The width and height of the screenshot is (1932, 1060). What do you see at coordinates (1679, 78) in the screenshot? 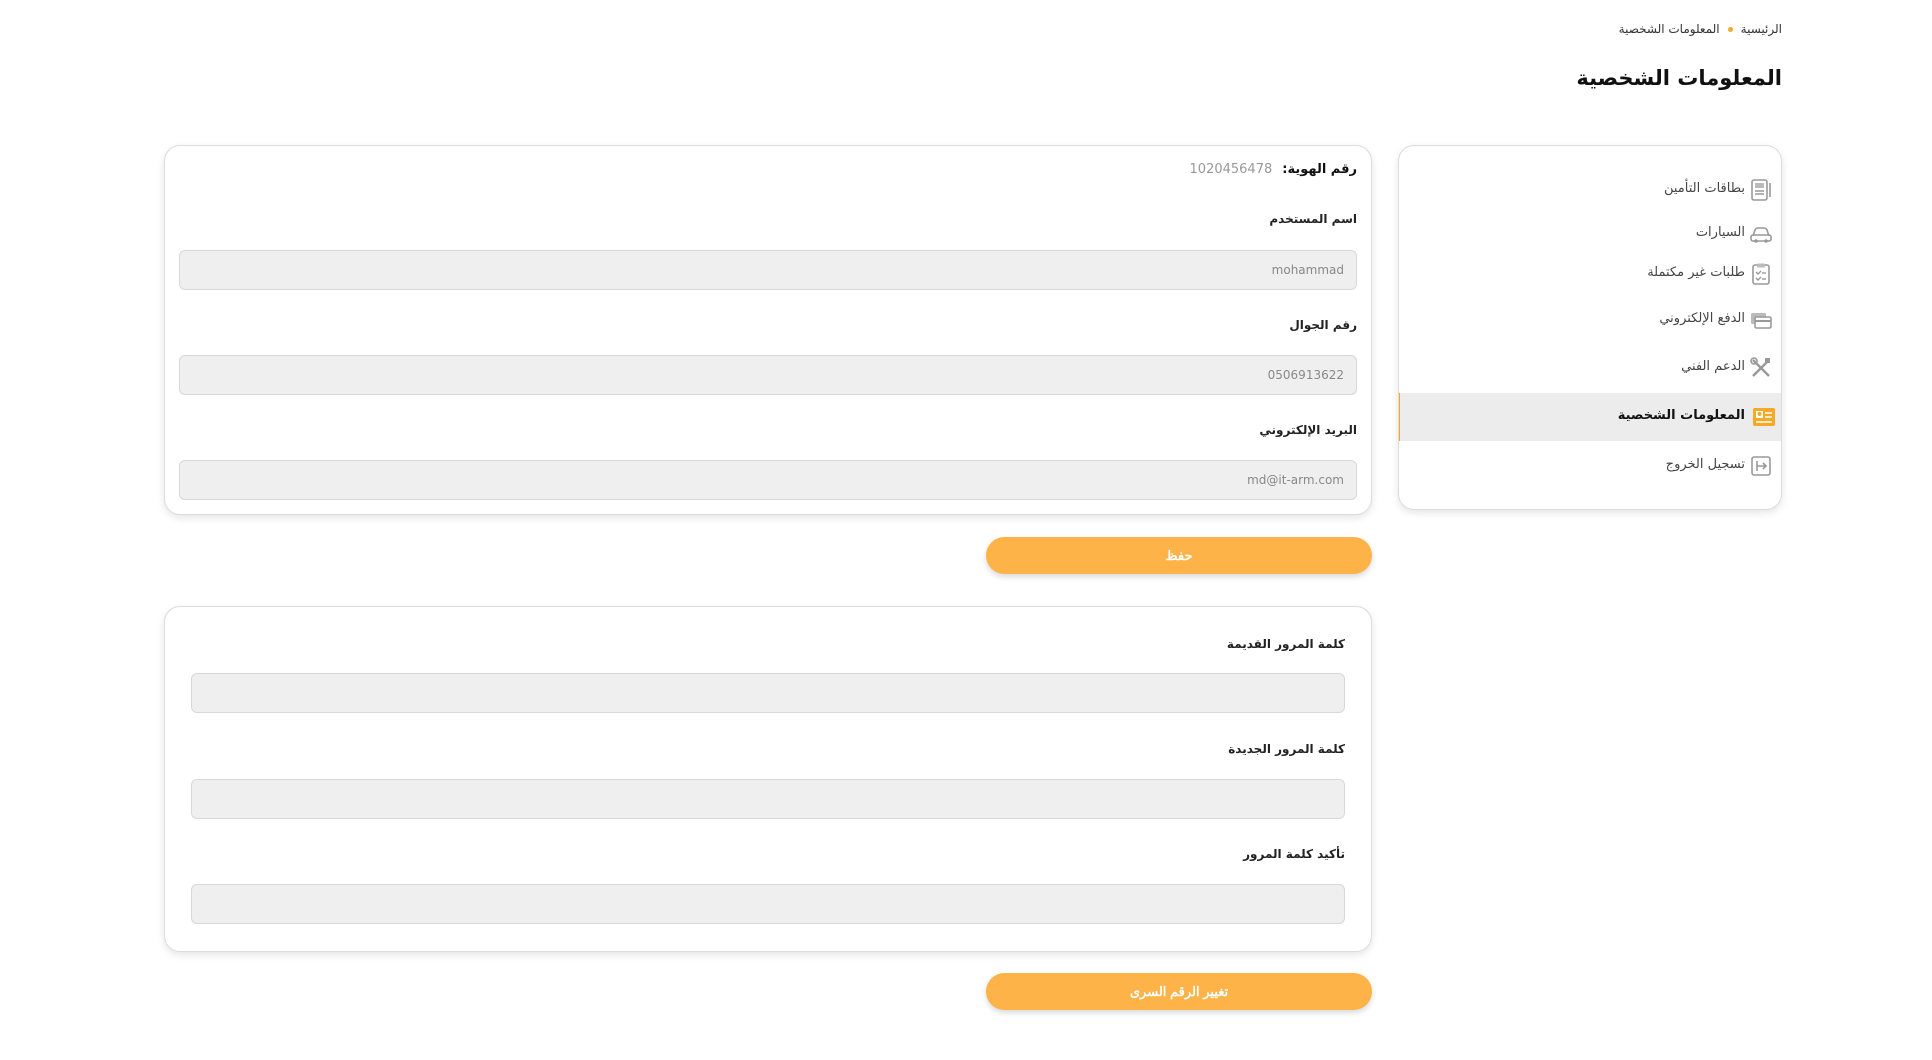
I see `page-title: المعلومات الشخصية` at bounding box center [1679, 78].